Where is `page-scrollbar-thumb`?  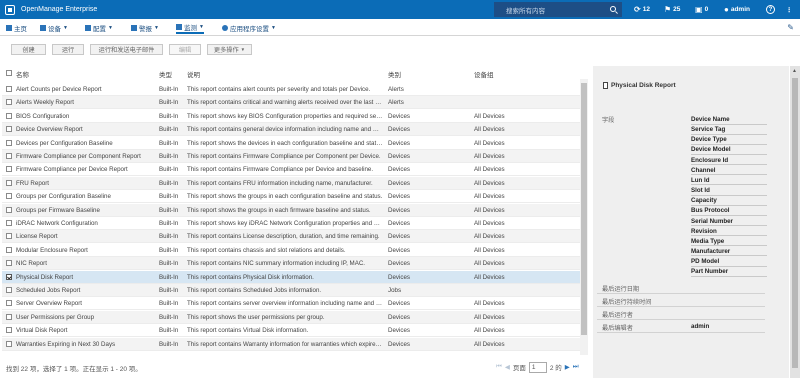
page-scrollbar-thumb is located at coordinates (795, 223).